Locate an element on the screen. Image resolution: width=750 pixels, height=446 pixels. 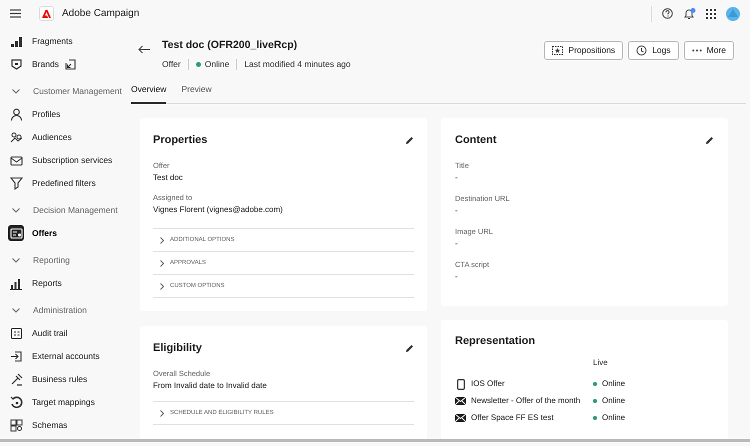
field-value: Vignes Florent (vignes@adobe.com) is located at coordinates (218, 210).